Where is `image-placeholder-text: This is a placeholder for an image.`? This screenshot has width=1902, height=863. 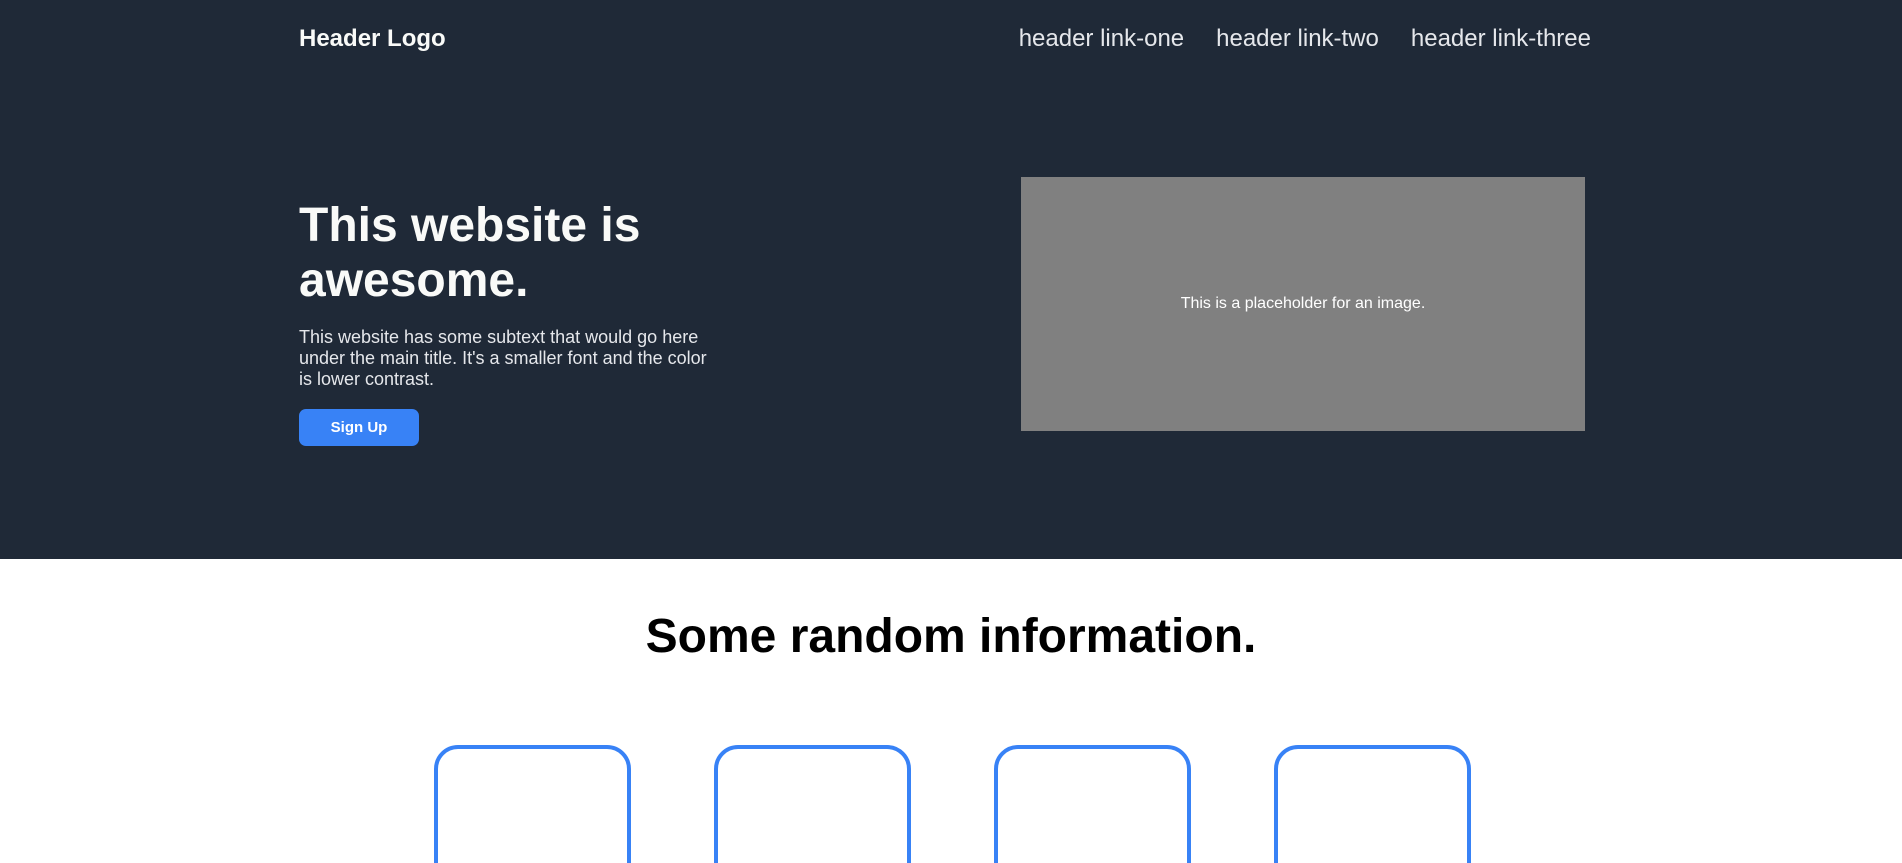
image-placeholder-text: This is a placeholder for an image. is located at coordinates (1303, 303).